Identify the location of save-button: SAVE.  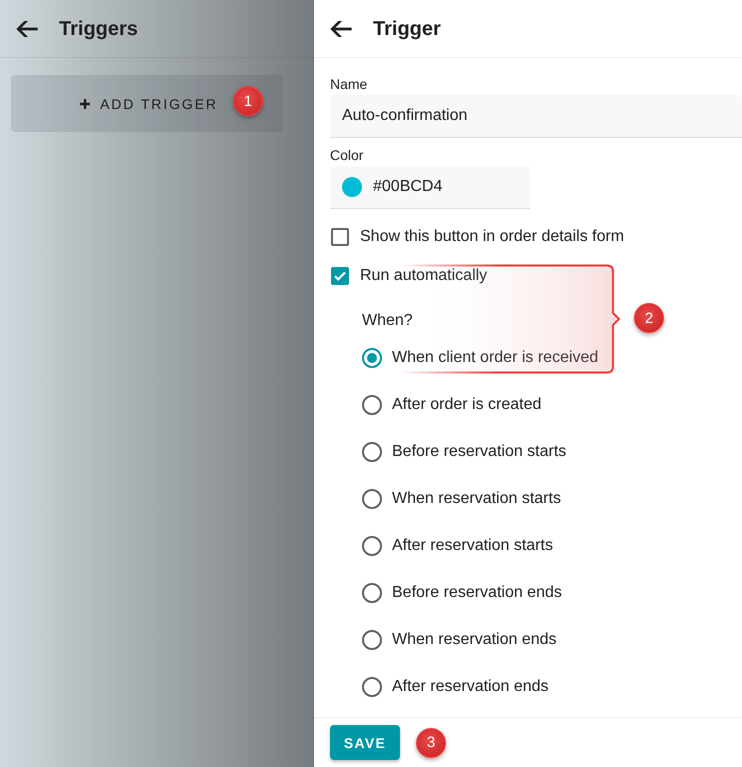
(365, 742).